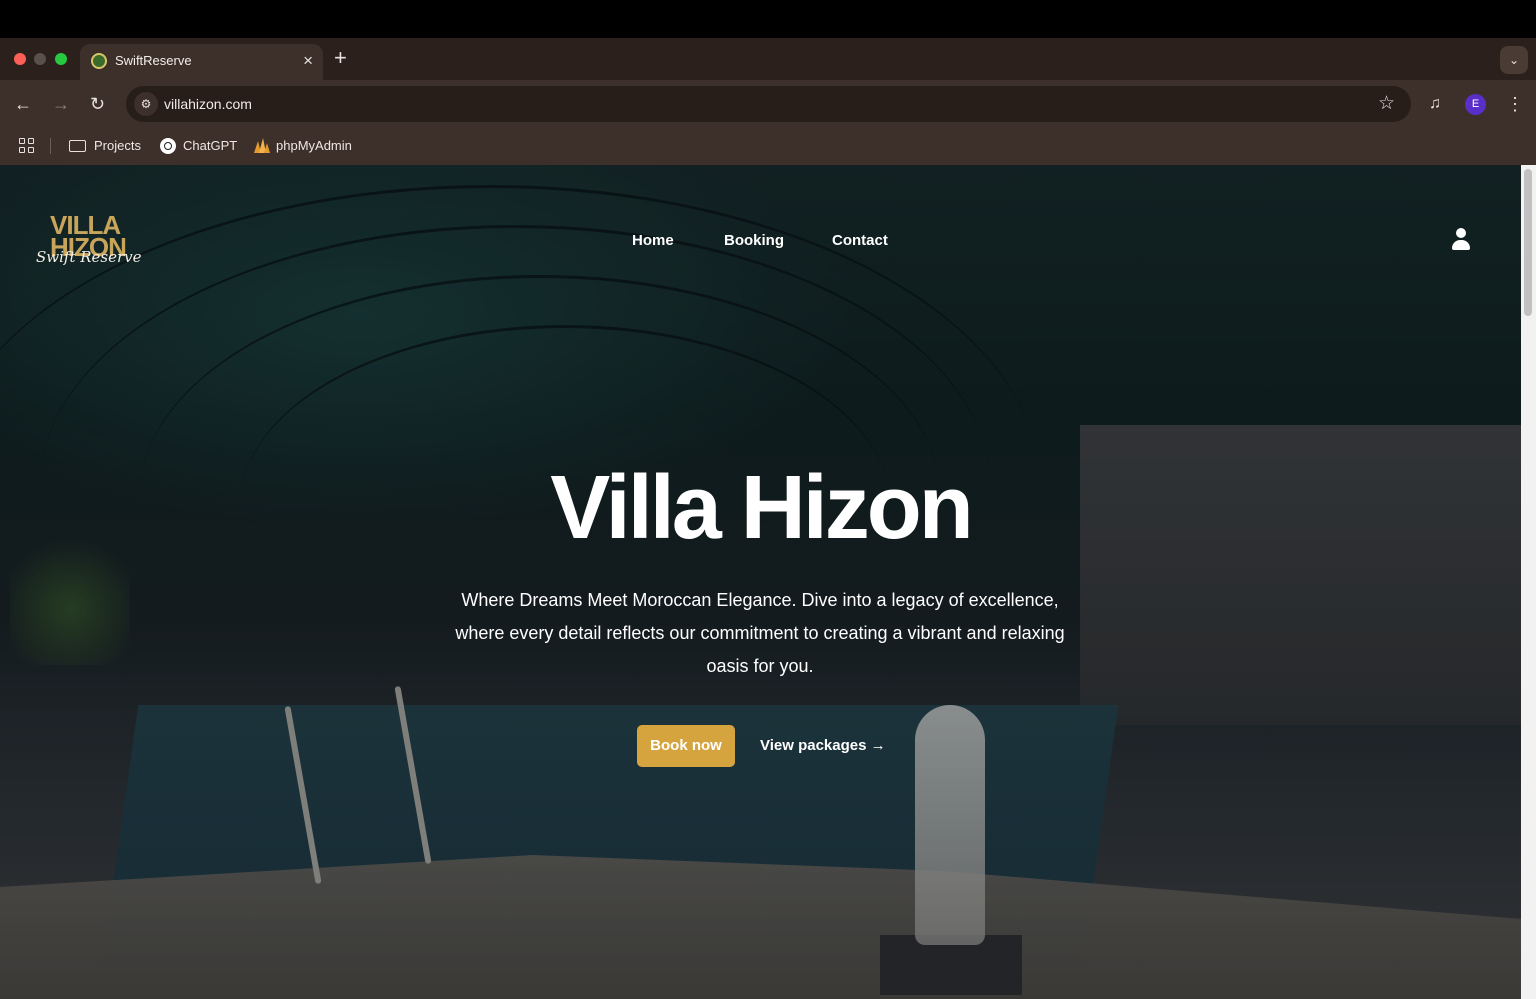 This screenshot has height=999, width=1536. What do you see at coordinates (653, 241) in the screenshot?
I see `nav-home: Home` at bounding box center [653, 241].